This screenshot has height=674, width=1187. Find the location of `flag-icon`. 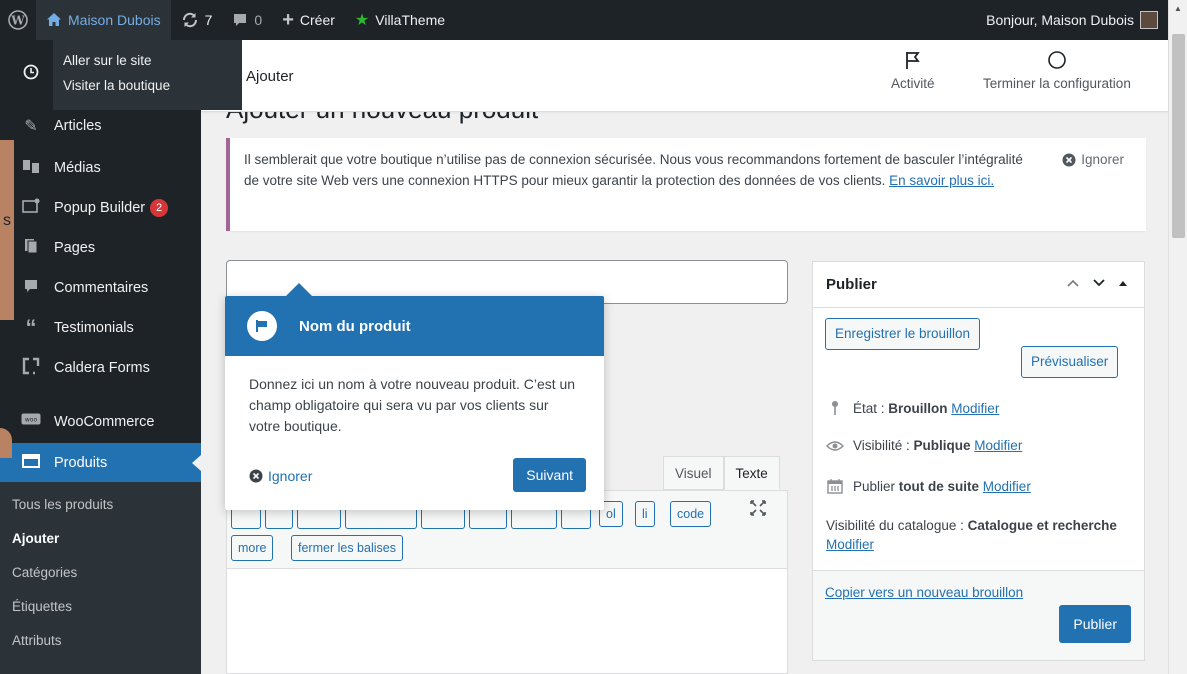

flag-icon is located at coordinates (913, 63).